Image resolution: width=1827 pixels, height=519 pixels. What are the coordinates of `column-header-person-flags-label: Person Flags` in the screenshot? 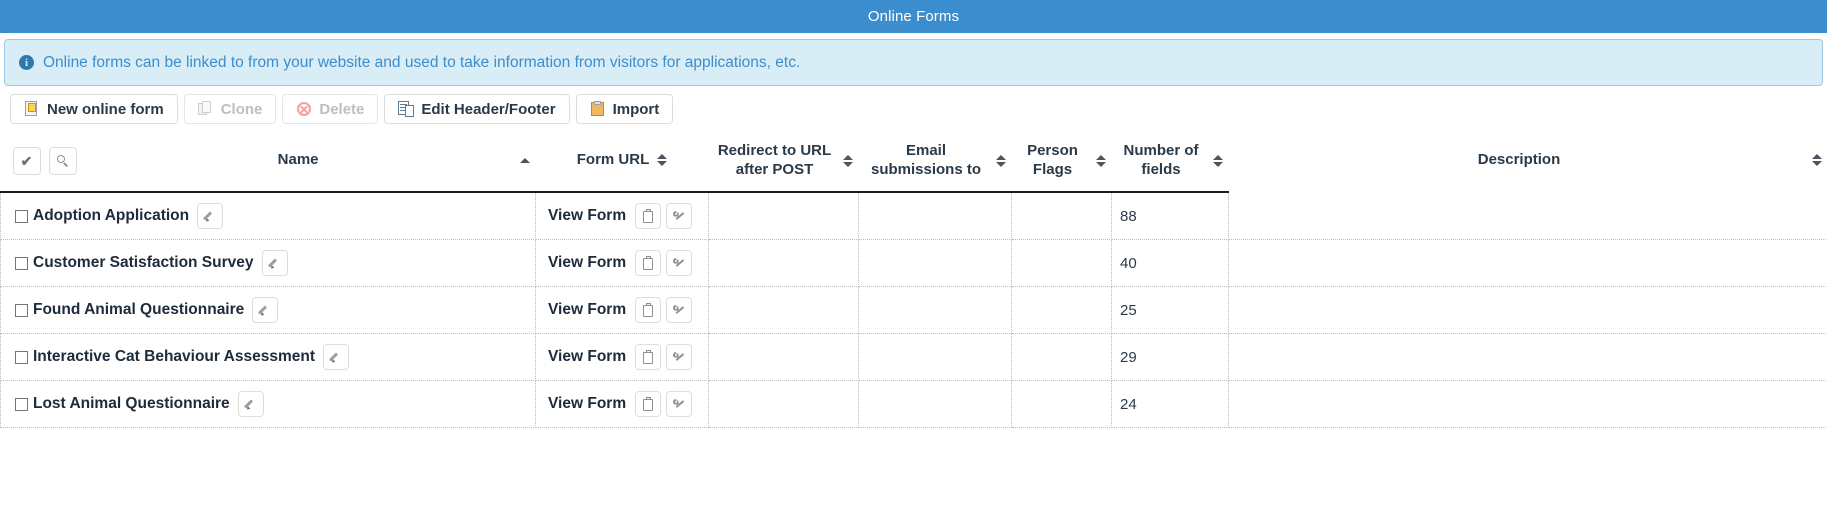 It's located at (1052, 160).